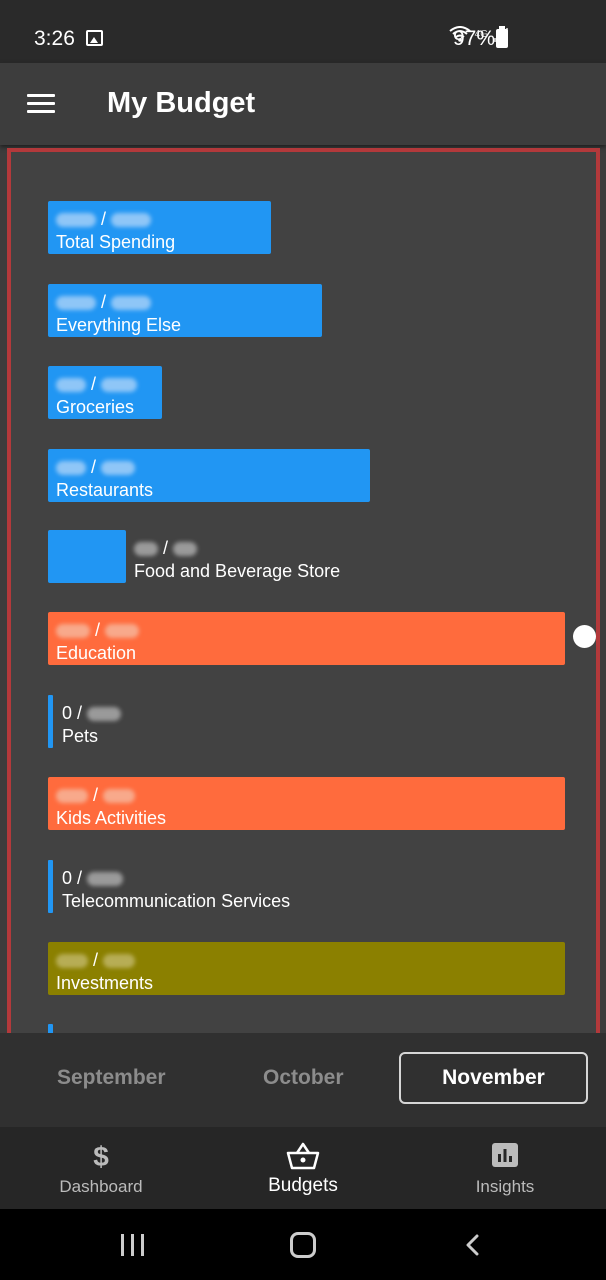 The image size is (606, 1280). Describe the element at coordinates (95, 407) in the screenshot. I see `budget-label: Groceries` at that location.